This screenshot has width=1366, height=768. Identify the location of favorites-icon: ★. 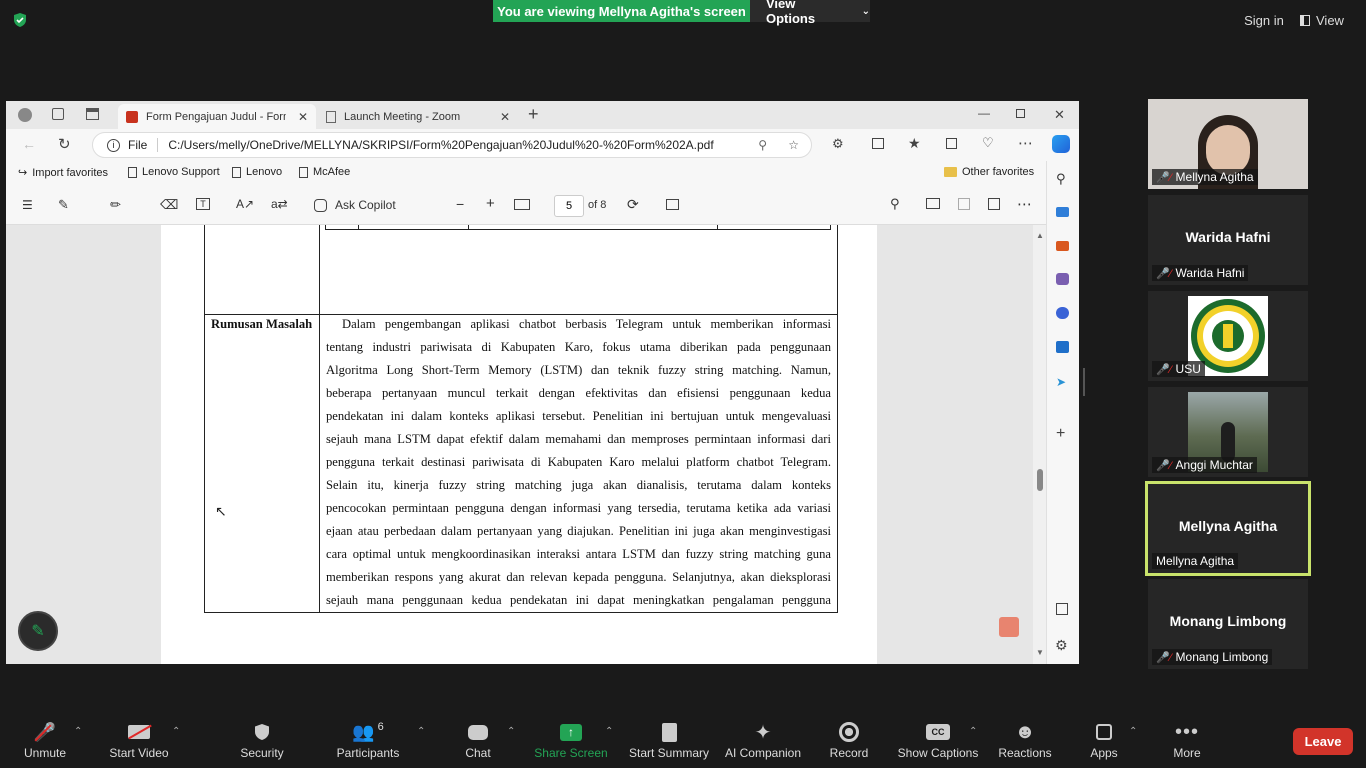
(914, 143).